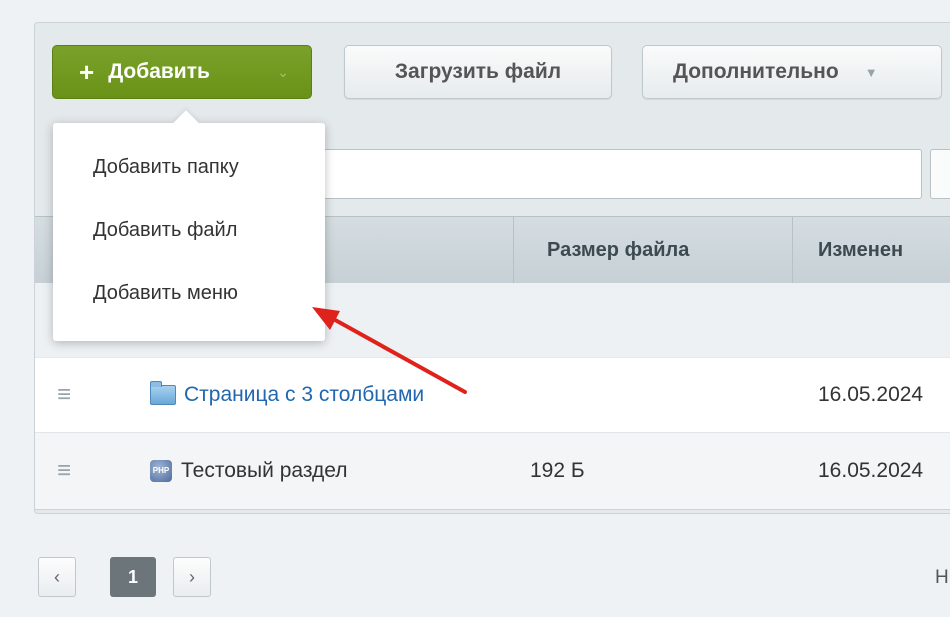 The height and width of the screenshot is (617, 950). What do you see at coordinates (492, 471) in the screenshot?
I see `table-row: ≡ PHP Тестовый раздел 192 Б 16.05.2024` at bounding box center [492, 471].